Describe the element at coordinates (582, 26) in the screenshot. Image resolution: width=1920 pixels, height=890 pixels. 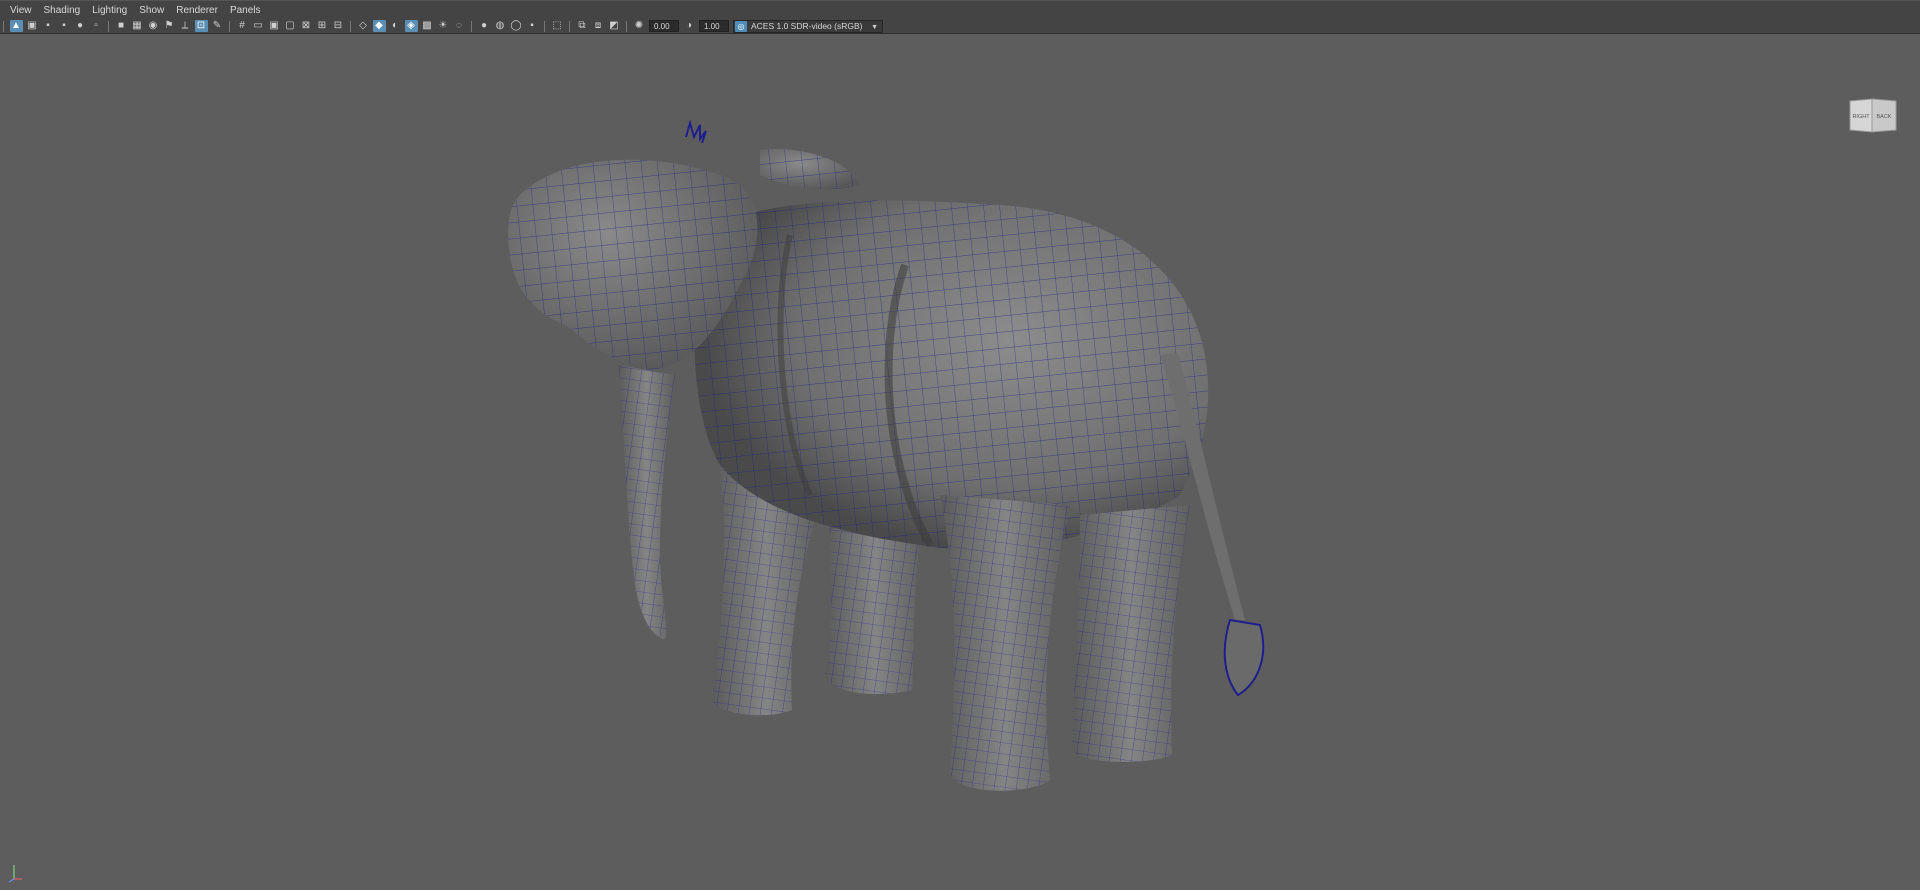
I see `xray-icon: ⧉` at that location.